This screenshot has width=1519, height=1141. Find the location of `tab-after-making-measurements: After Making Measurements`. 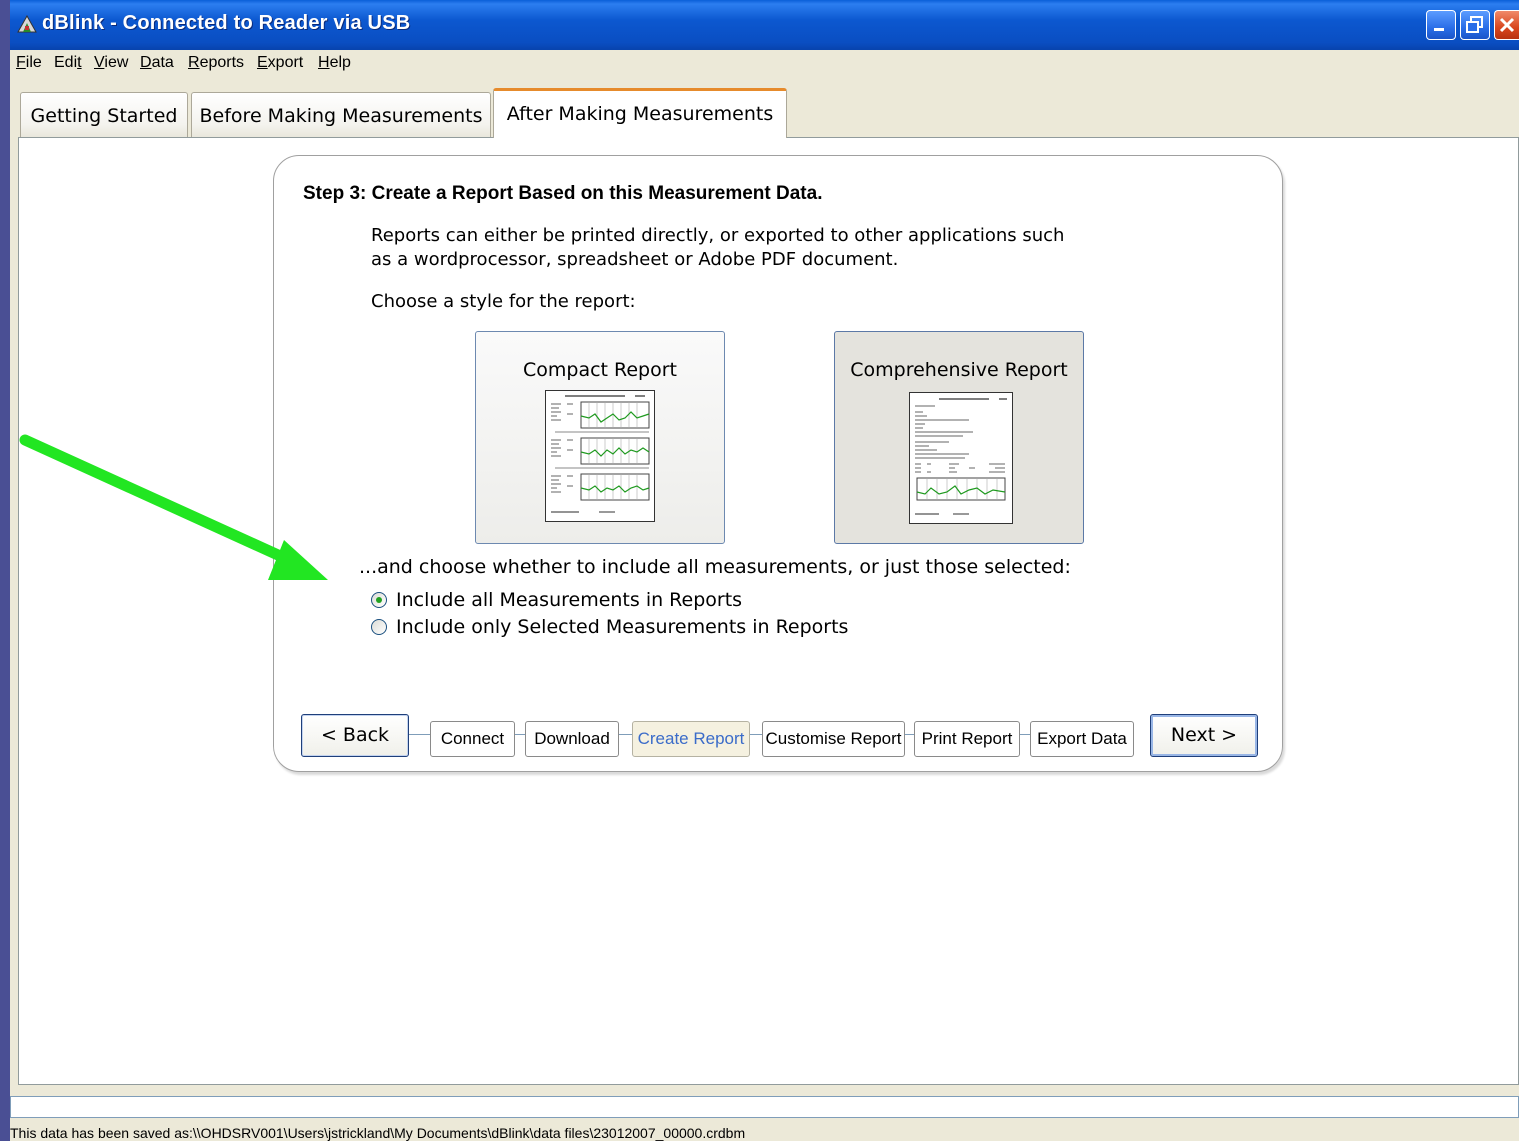

tab-after-making-measurements: After Making Measurements is located at coordinates (640, 113).